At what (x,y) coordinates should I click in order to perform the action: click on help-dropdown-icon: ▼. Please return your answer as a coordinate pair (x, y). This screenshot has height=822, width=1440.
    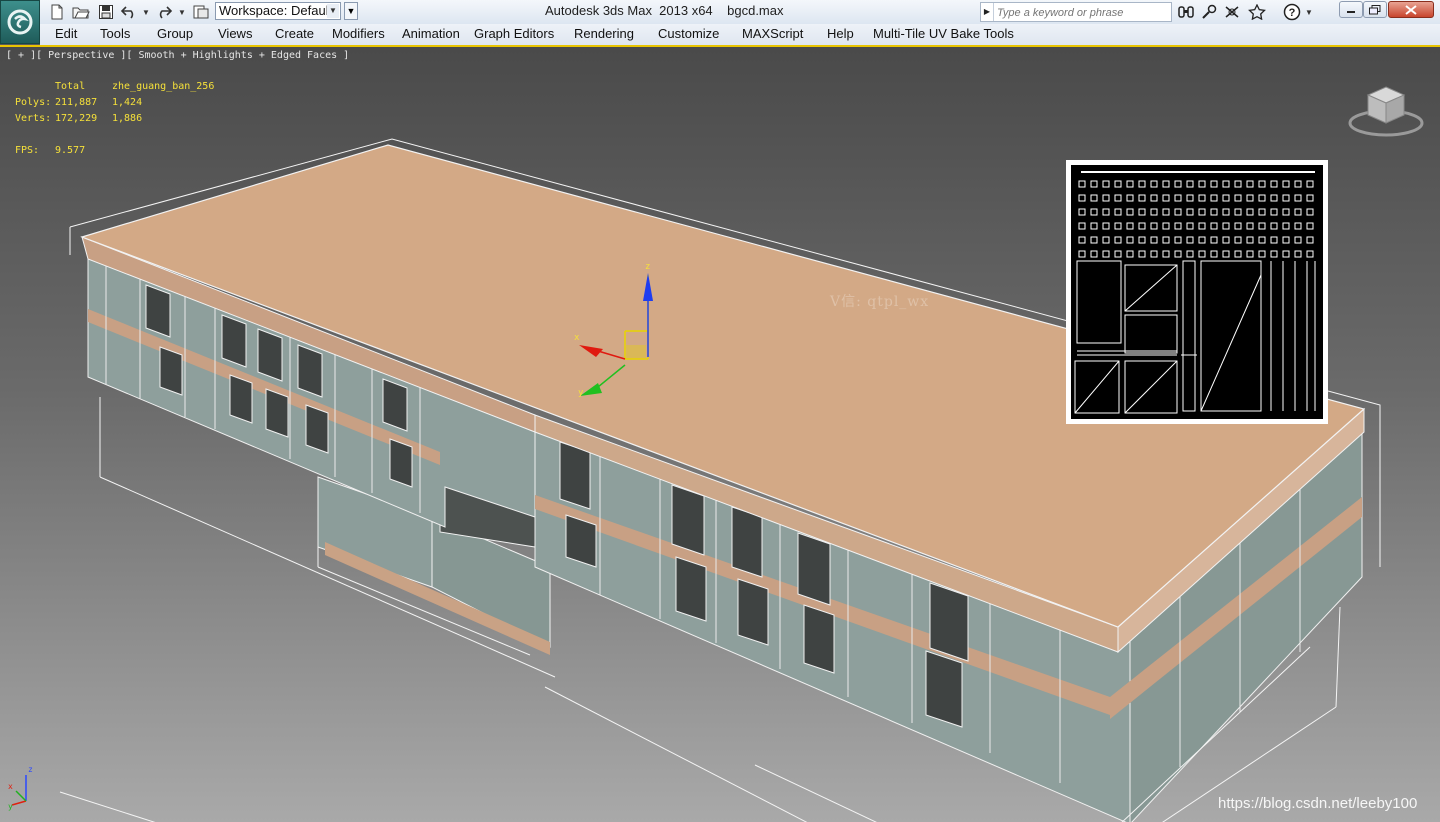
    Looking at the image, I should click on (1309, 12).